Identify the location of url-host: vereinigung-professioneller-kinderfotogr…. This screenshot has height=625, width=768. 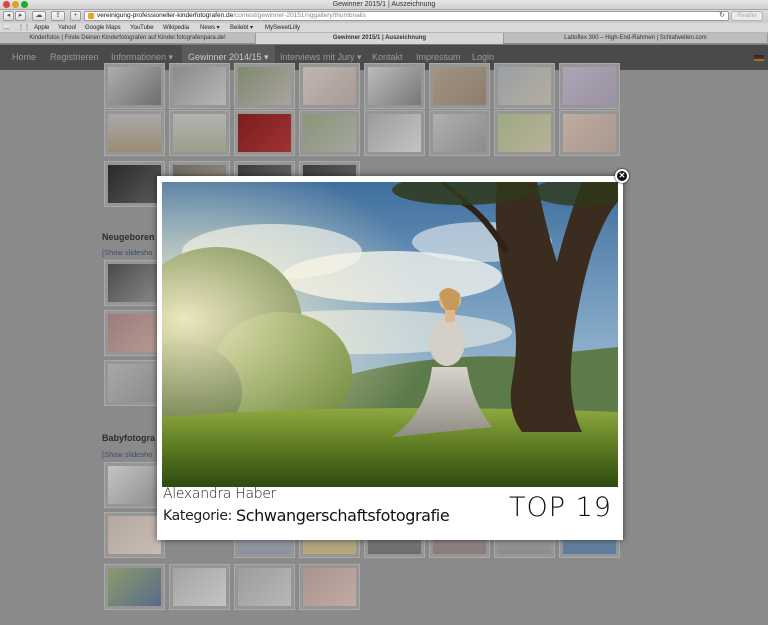
(165, 15).